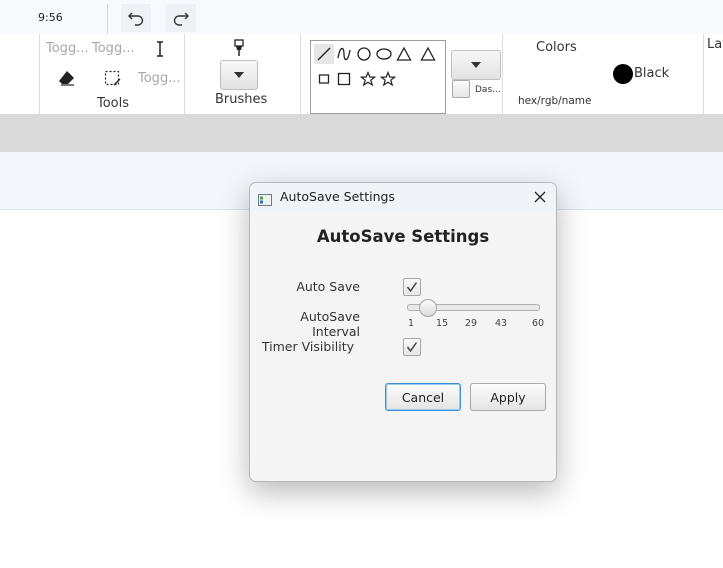 This screenshot has height=568, width=723. I want to click on current-color-label: Black, so click(652, 73).